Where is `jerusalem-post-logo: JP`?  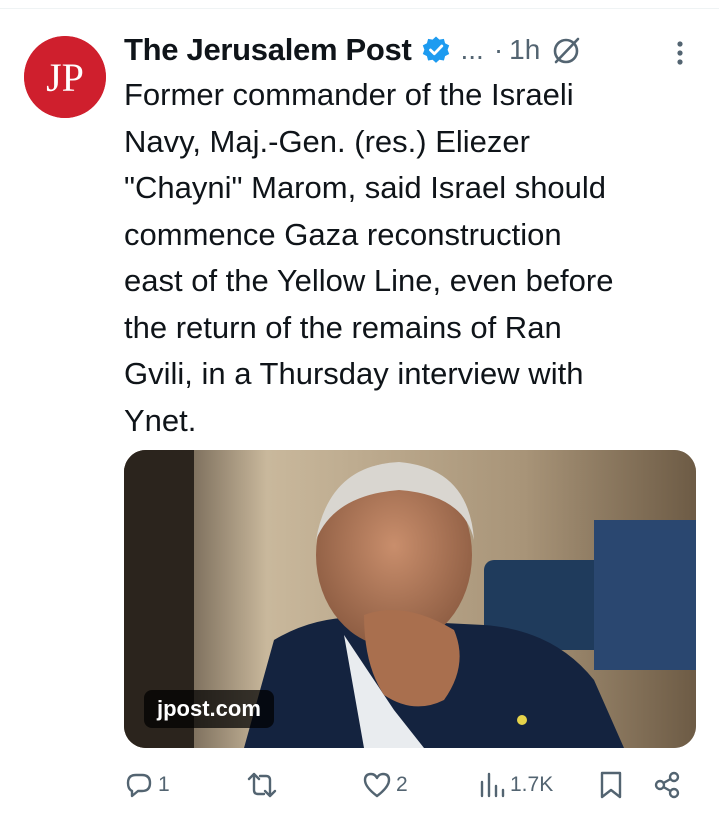 jerusalem-post-logo: JP is located at coordinates (65, 77).